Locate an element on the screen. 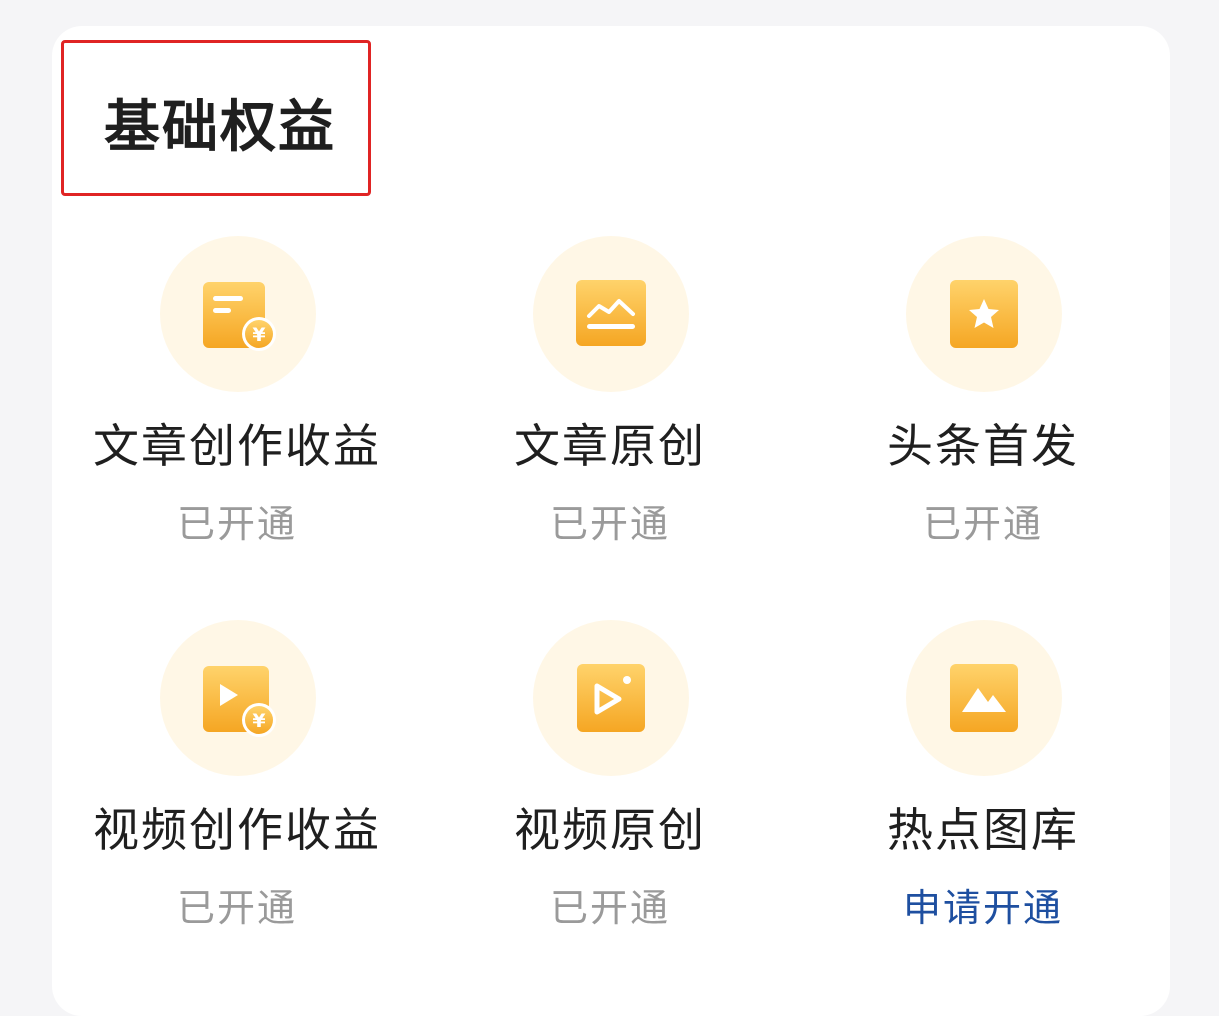 This screenshot has width=1219, height=1016. benefit-name: 视频创作收益 is located at coordinates (237, 830).